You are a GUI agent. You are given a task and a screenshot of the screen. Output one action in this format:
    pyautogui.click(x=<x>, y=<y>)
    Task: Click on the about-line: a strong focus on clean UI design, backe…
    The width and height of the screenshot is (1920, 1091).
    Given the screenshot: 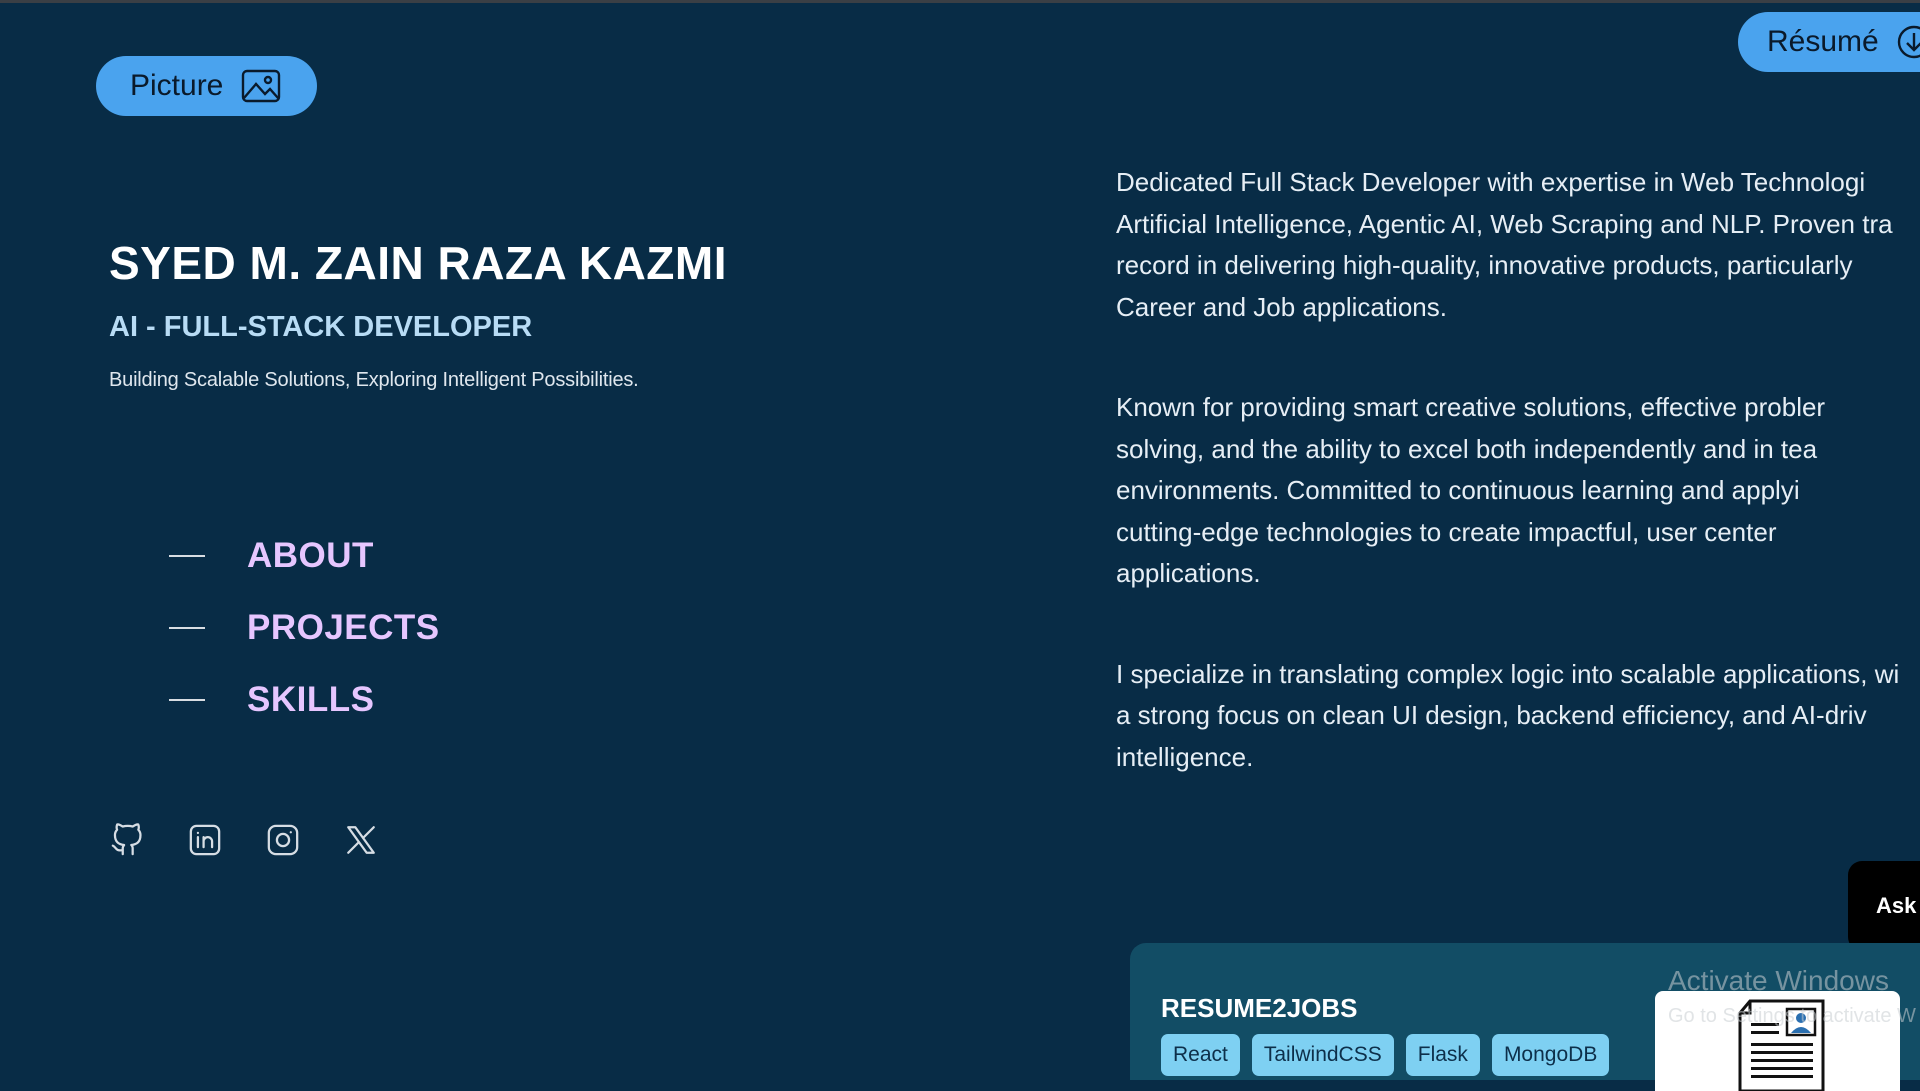 What is the action you would take?
    pyautogui.click(x=1491, y=715)
    